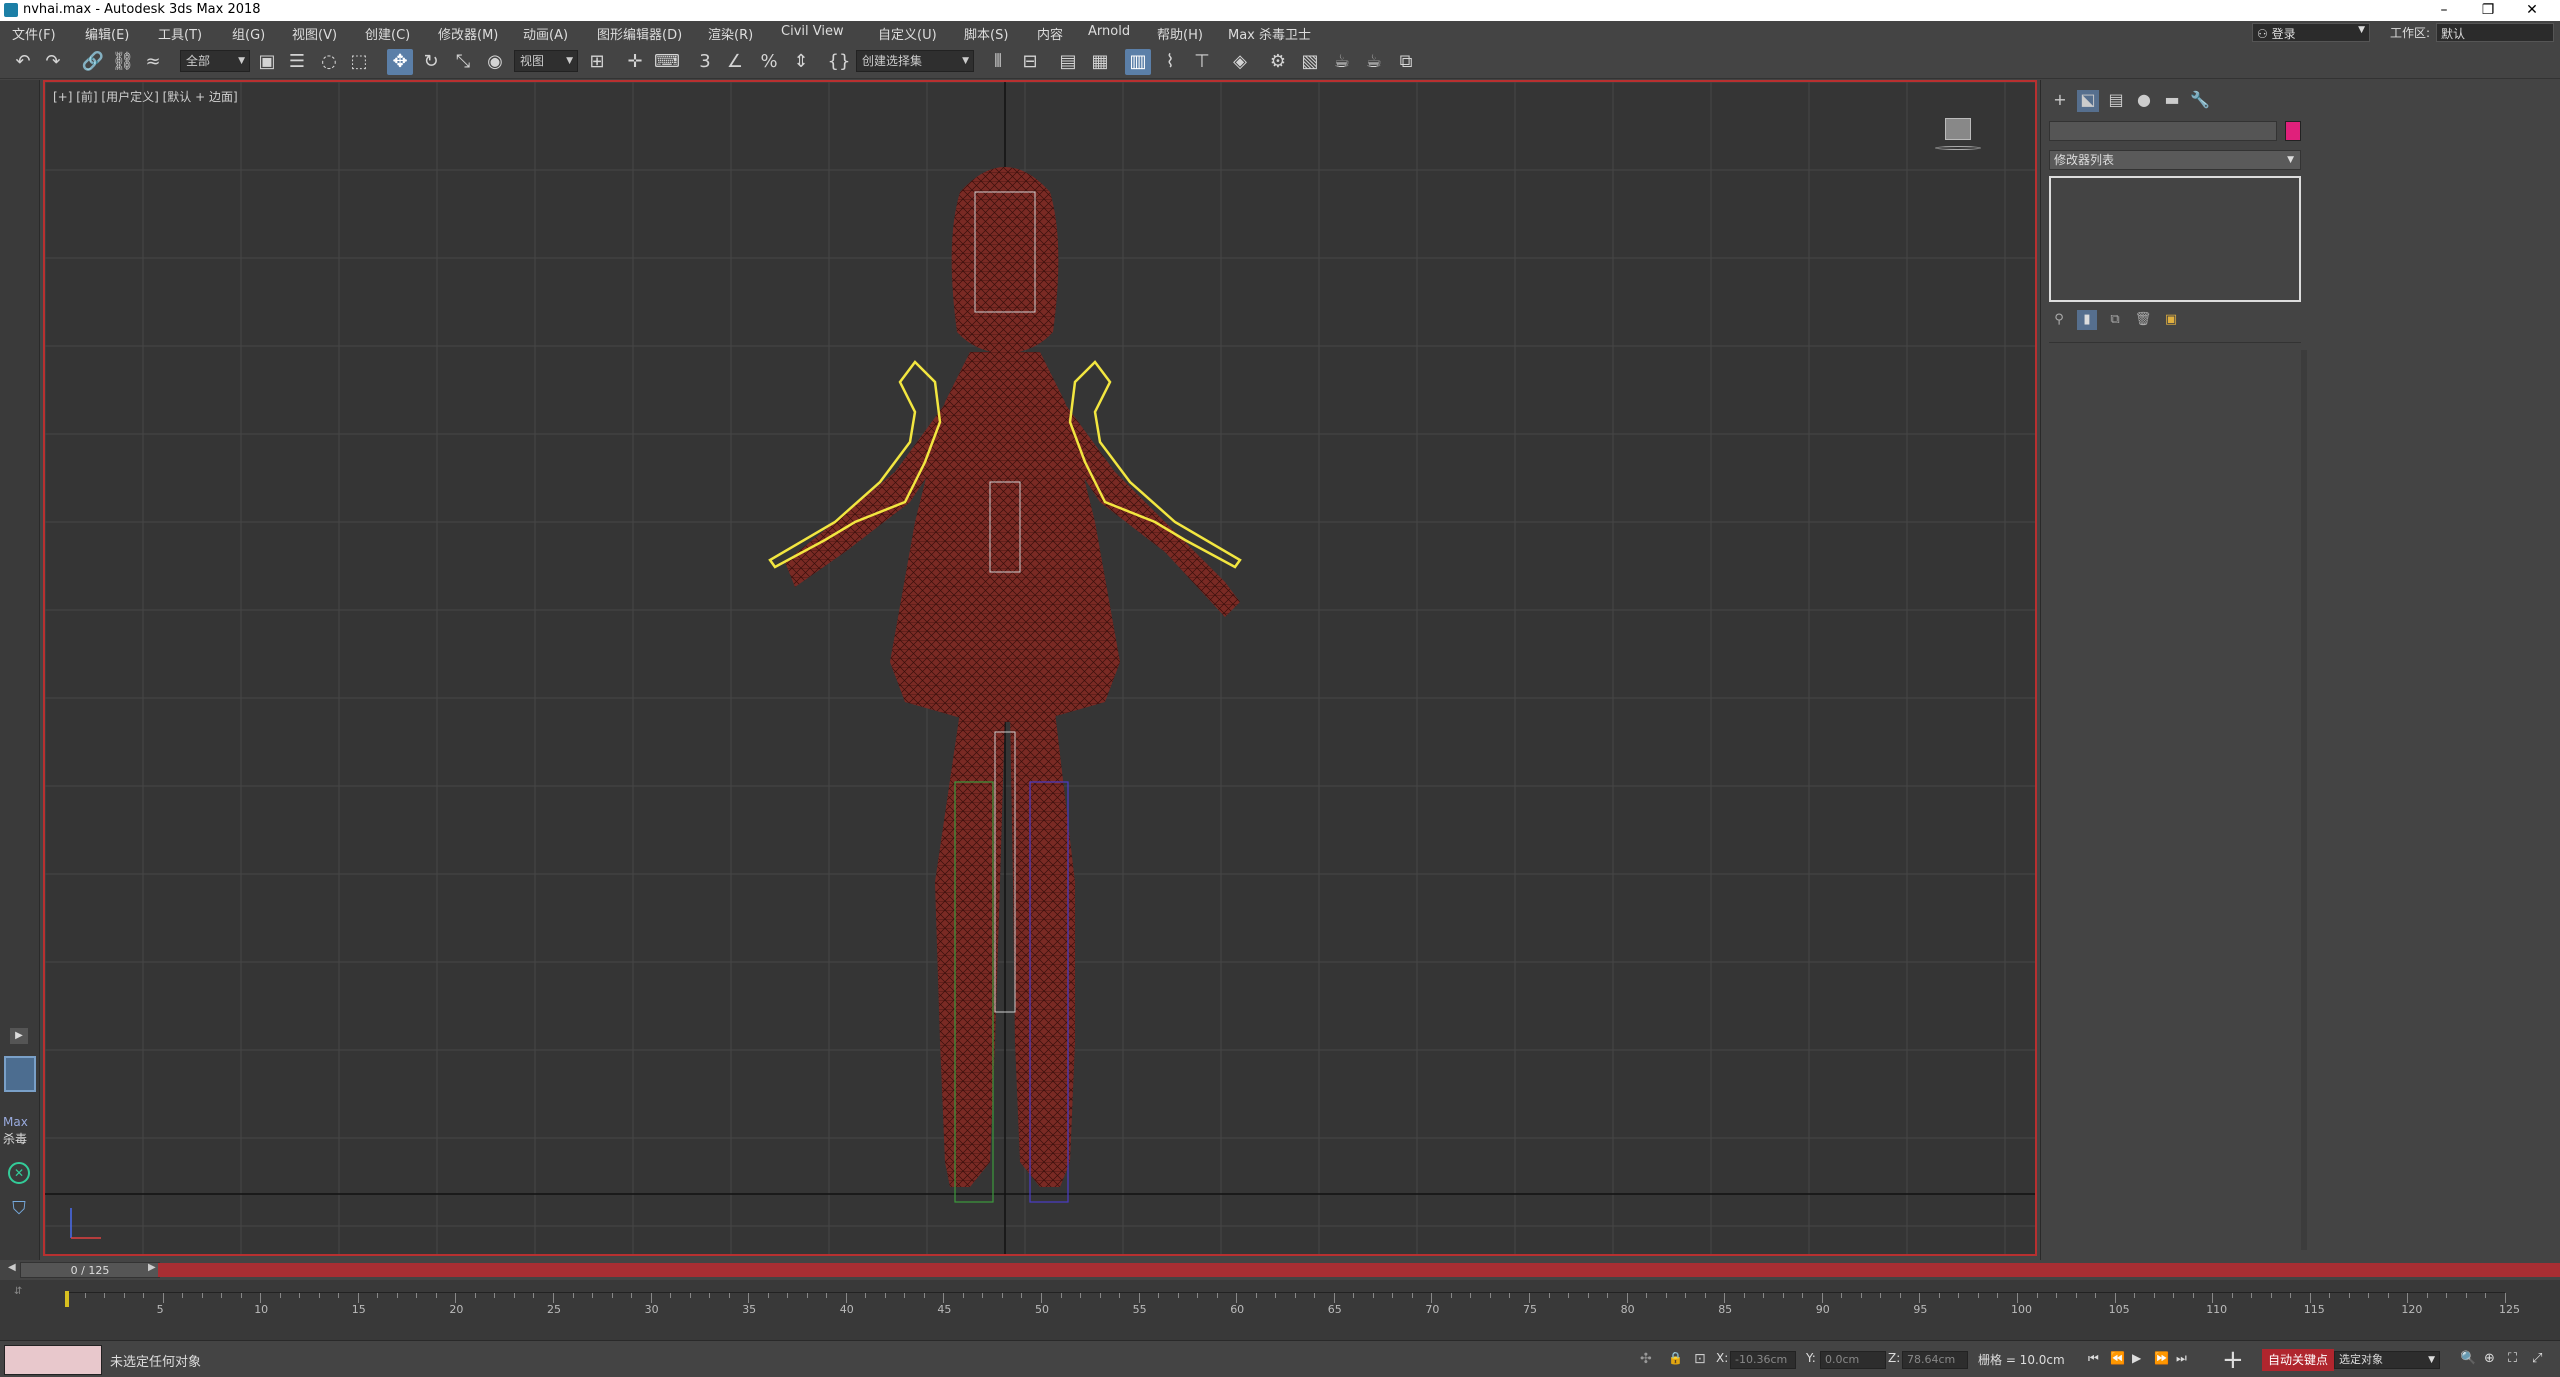 The height and width of the screenshot is (1377, 2560). Describe the element at coordinates (2233, 1360) in the screenshot. I see `set-key-icon: +` at that location.